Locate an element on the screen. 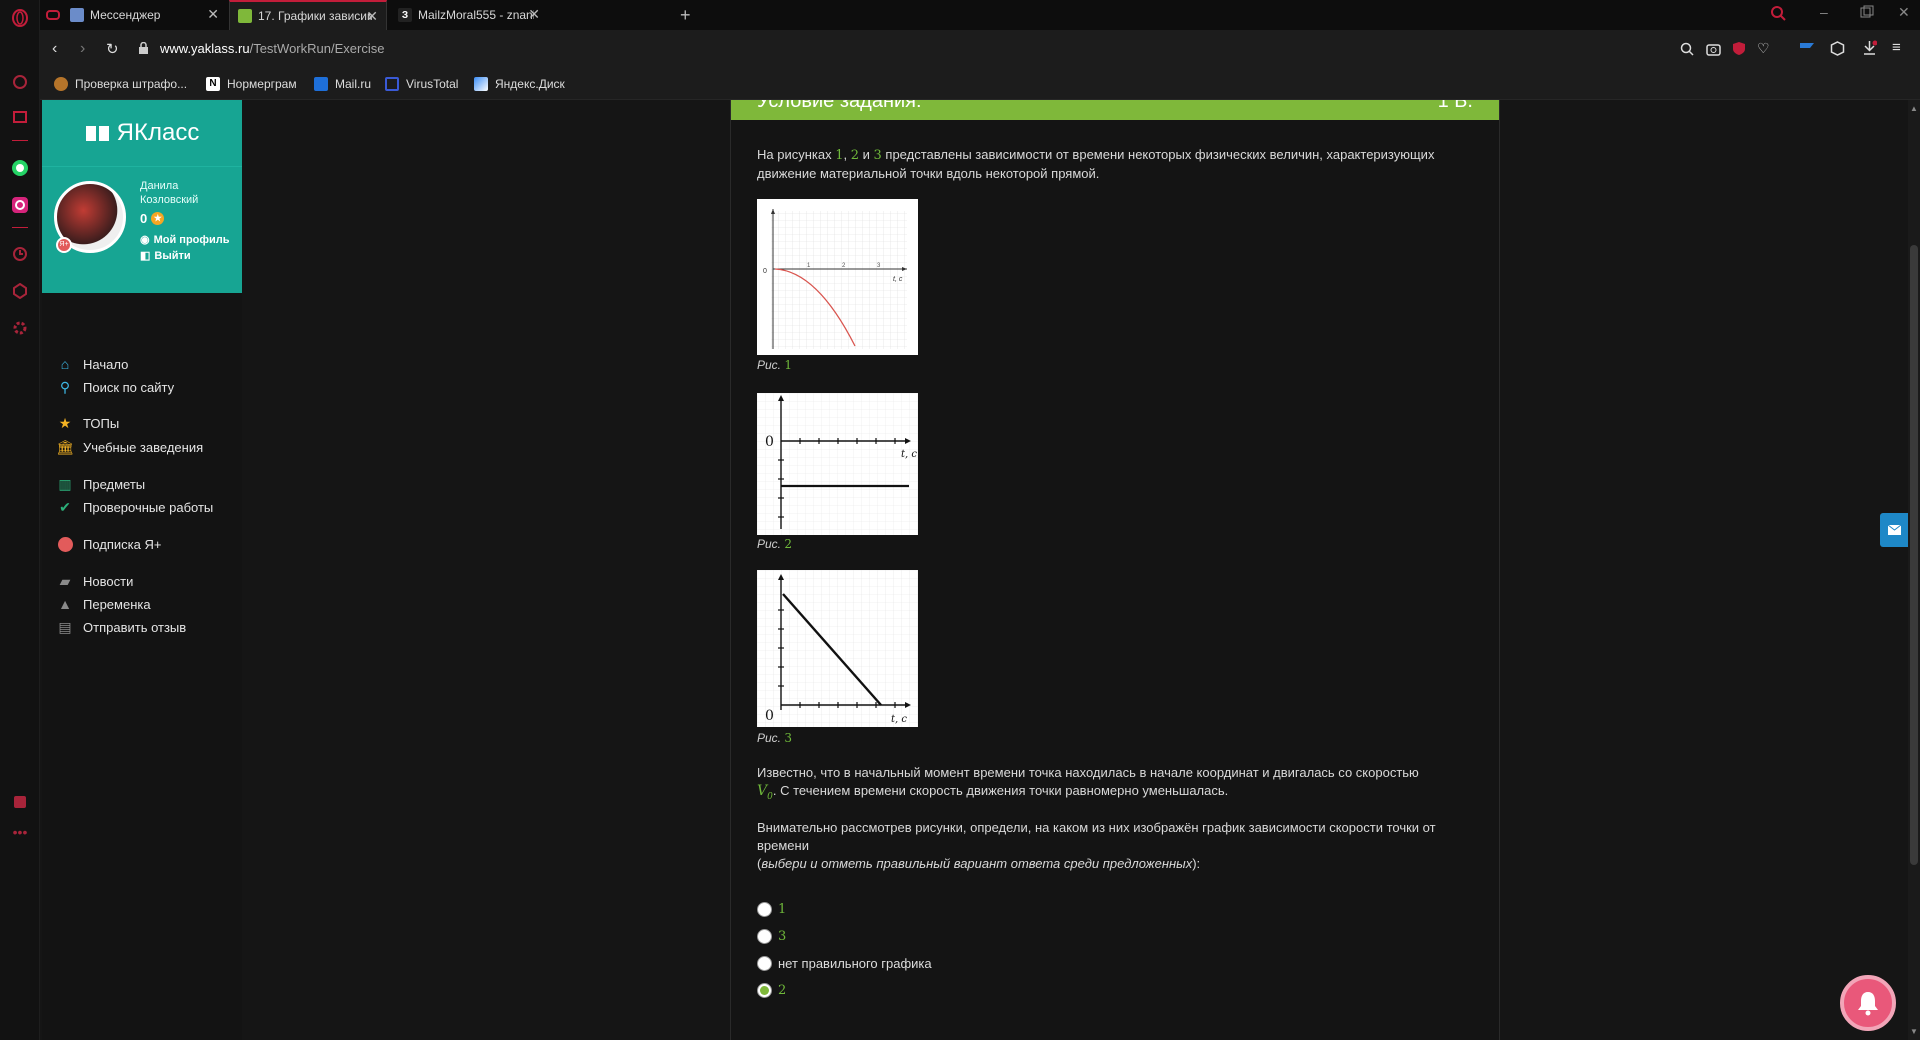 The width and height of the screenshot is (1920, 1040). nav-news: ▰ Новости is located at coordinates (95, 580).